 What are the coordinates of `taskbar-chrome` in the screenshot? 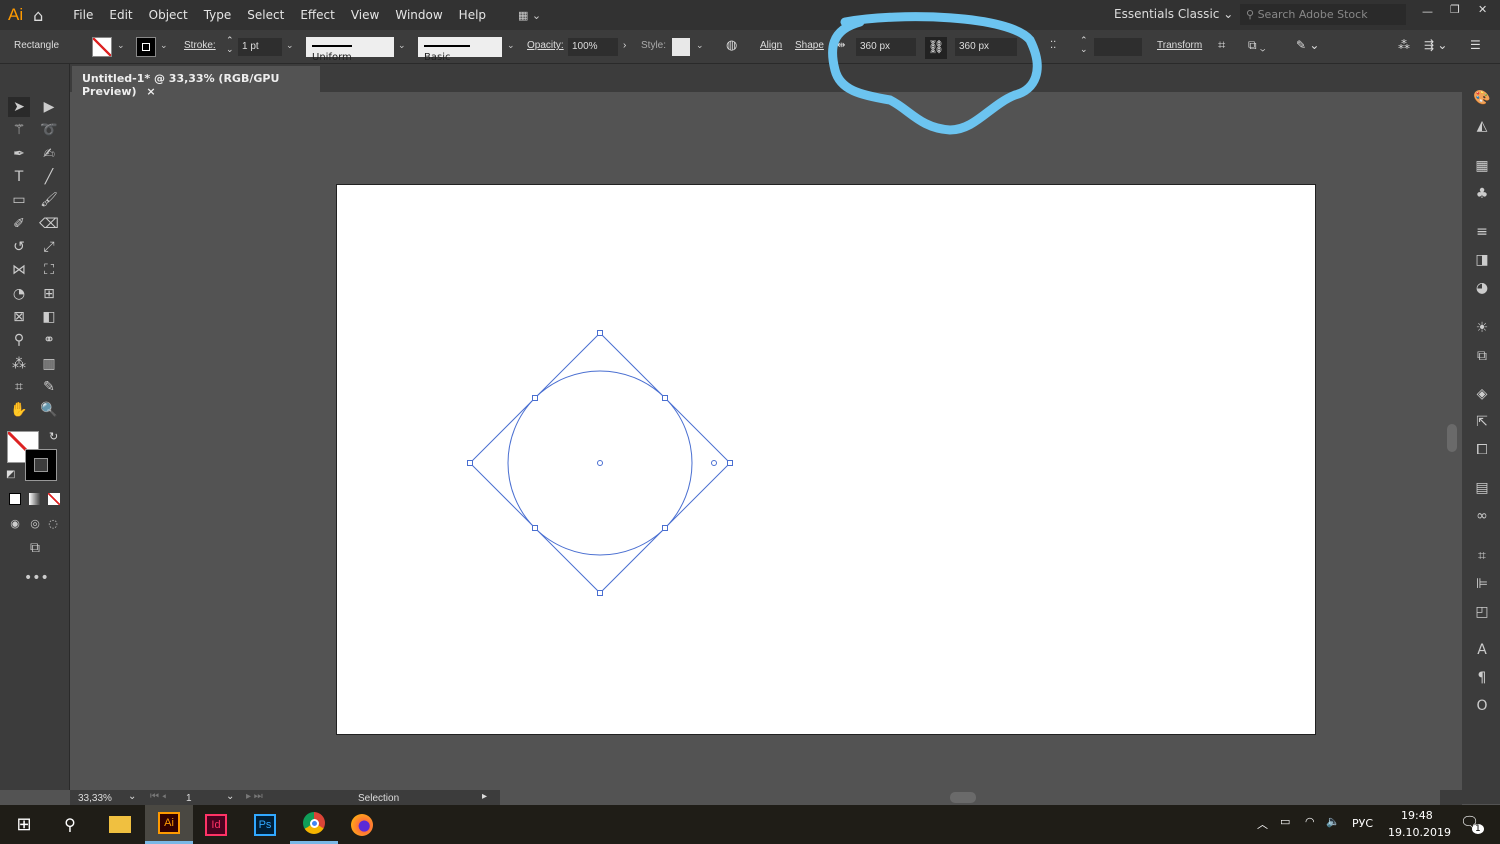 It's located at (314, 824).